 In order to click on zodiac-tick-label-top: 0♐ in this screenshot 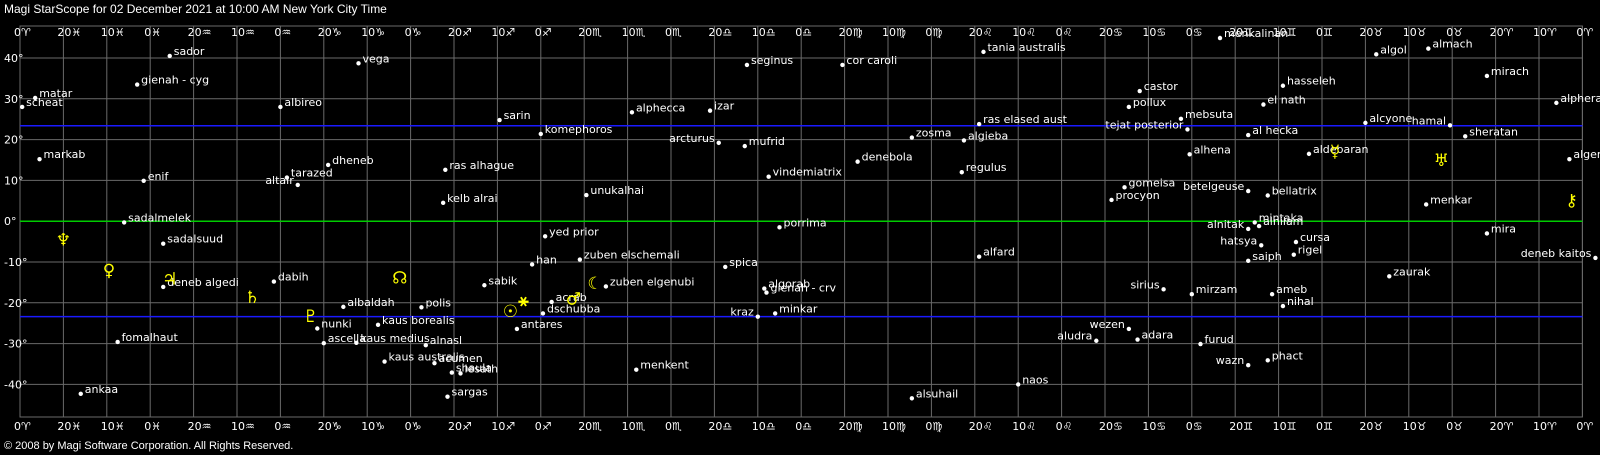, I will do `click(543, 32)`.